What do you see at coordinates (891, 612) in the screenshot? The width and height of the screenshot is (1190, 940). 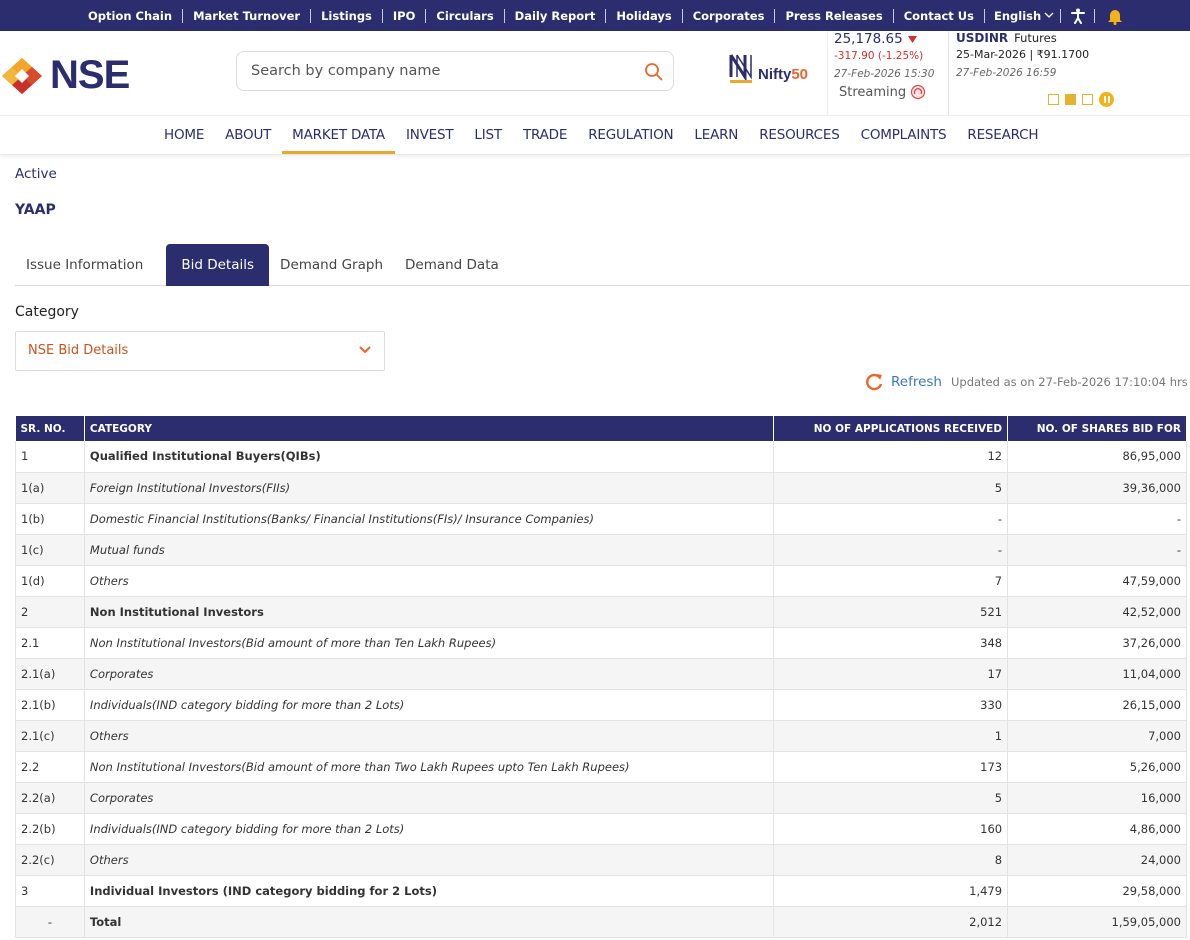 I see `cell-applications: 521` at bounding box center [891, 612].